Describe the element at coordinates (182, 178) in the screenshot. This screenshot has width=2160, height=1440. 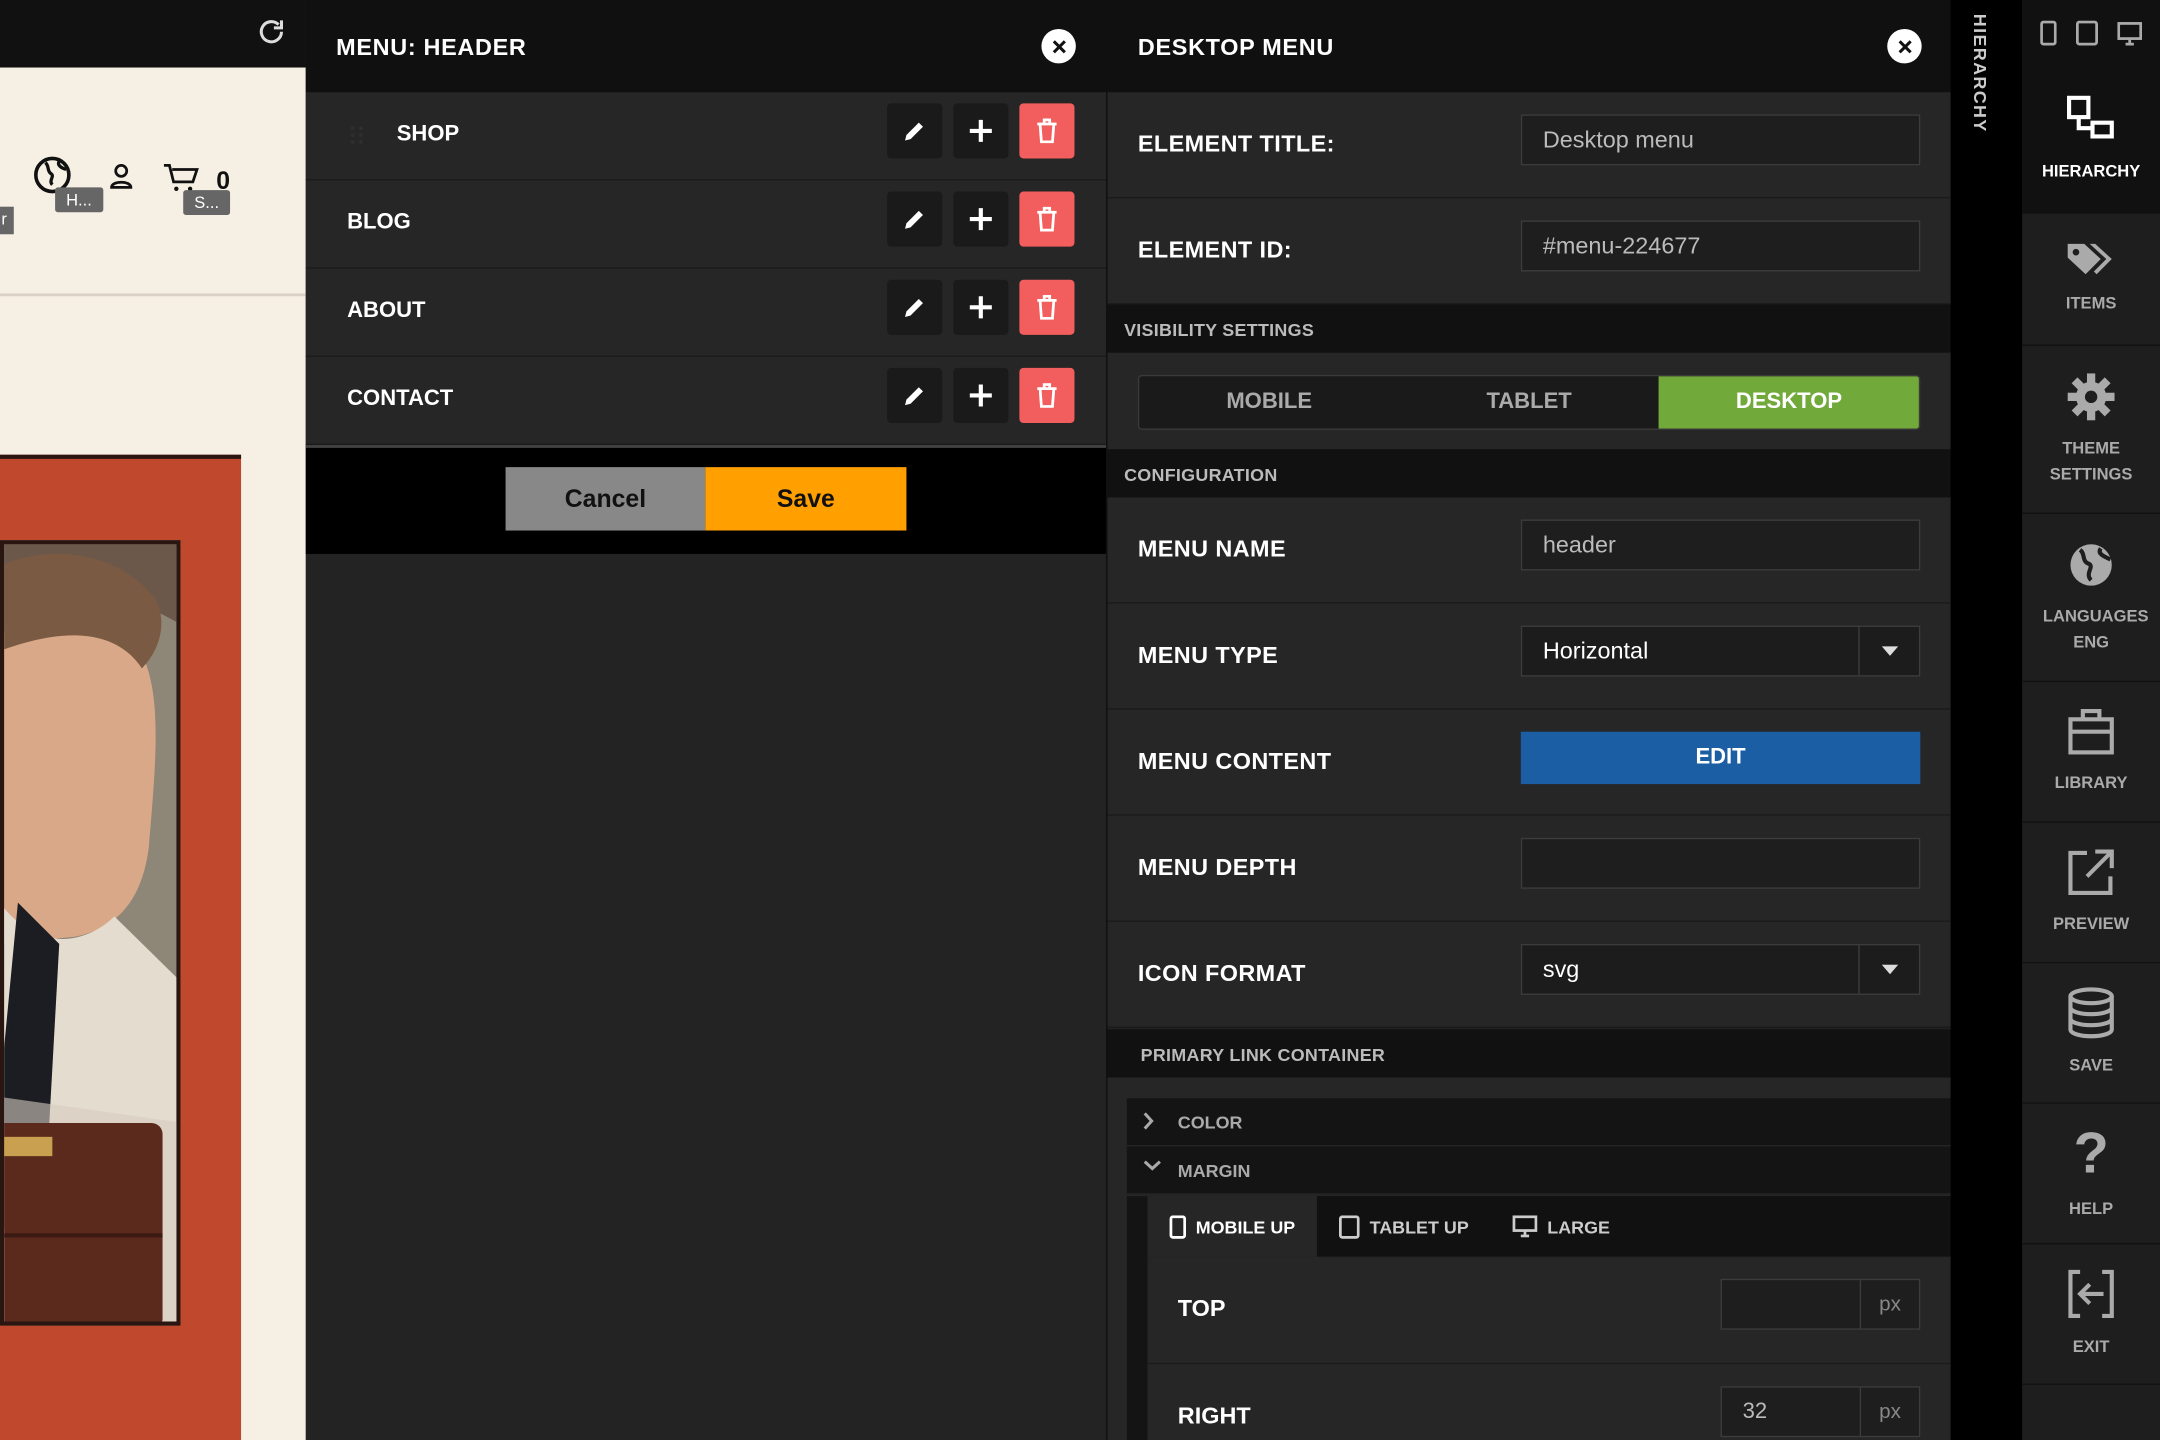
I see `cart-icon` at that location.